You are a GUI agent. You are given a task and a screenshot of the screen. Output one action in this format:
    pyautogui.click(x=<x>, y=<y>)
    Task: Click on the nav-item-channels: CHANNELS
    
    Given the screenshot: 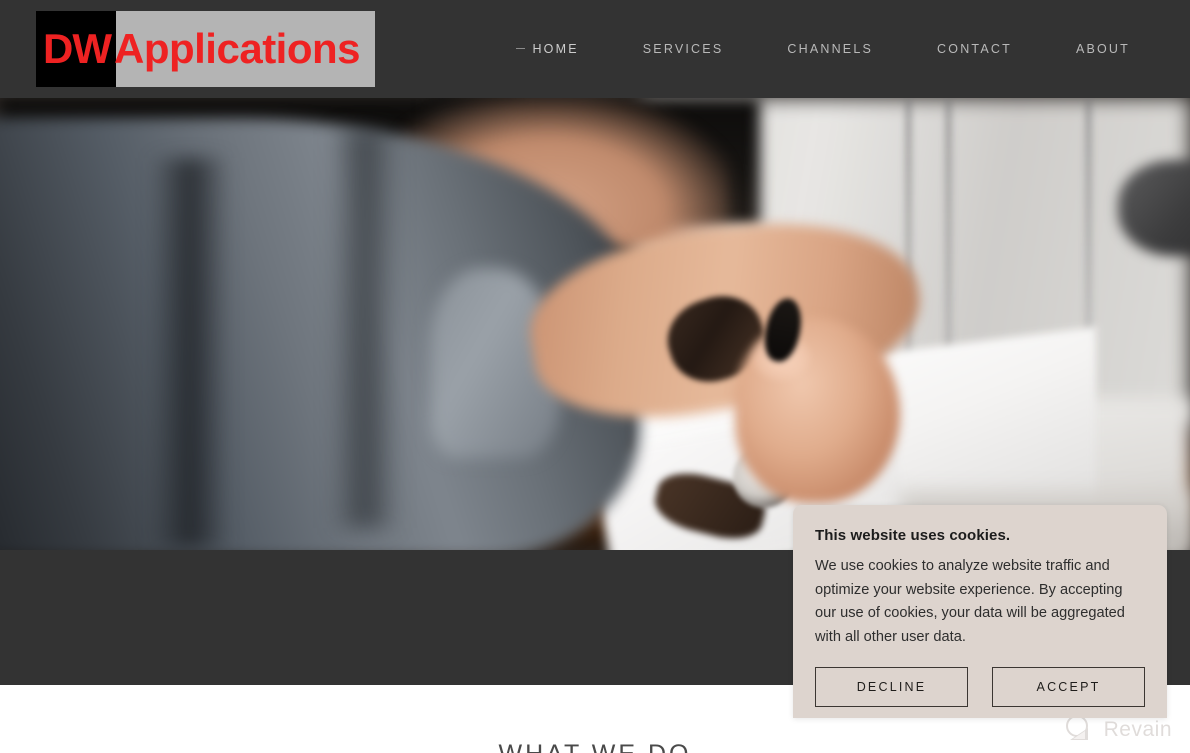 What is the action you would take?
    pyautogui.click(x=830, y=49)
    